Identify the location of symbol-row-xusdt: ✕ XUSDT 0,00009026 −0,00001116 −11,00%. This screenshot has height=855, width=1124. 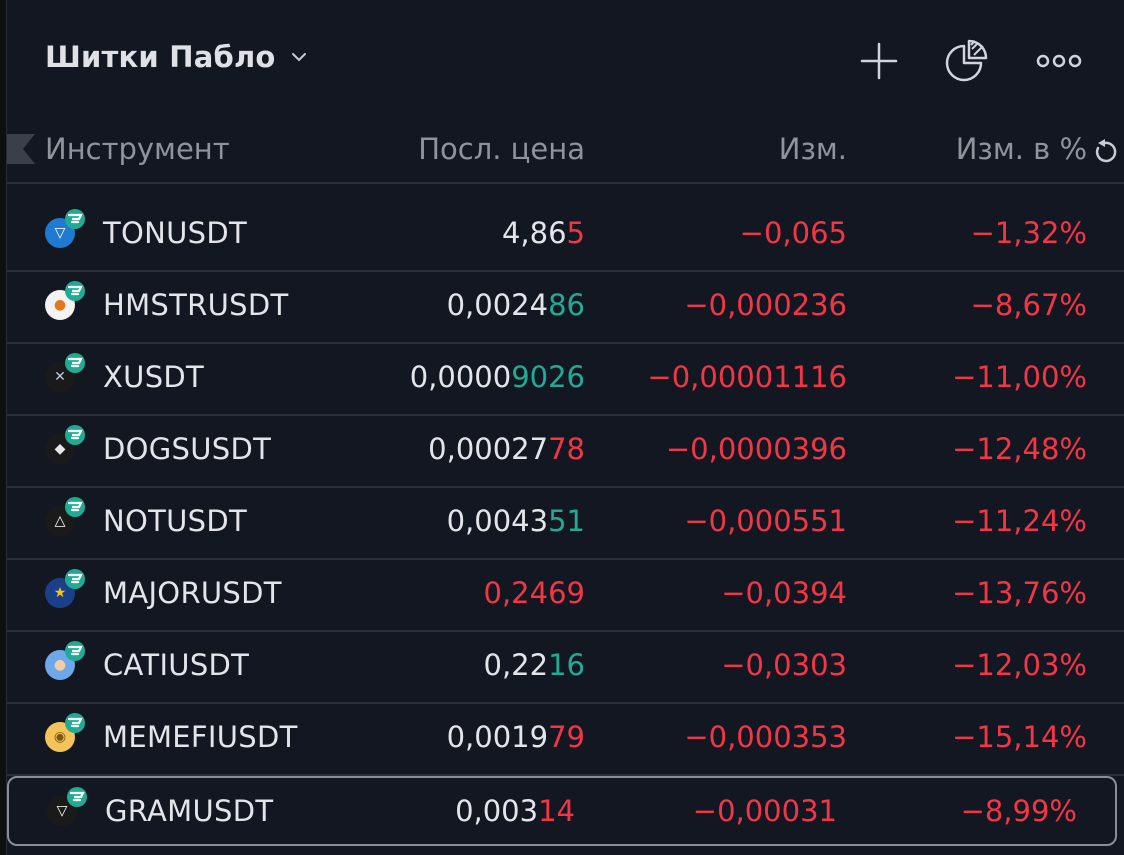
(565, 380).